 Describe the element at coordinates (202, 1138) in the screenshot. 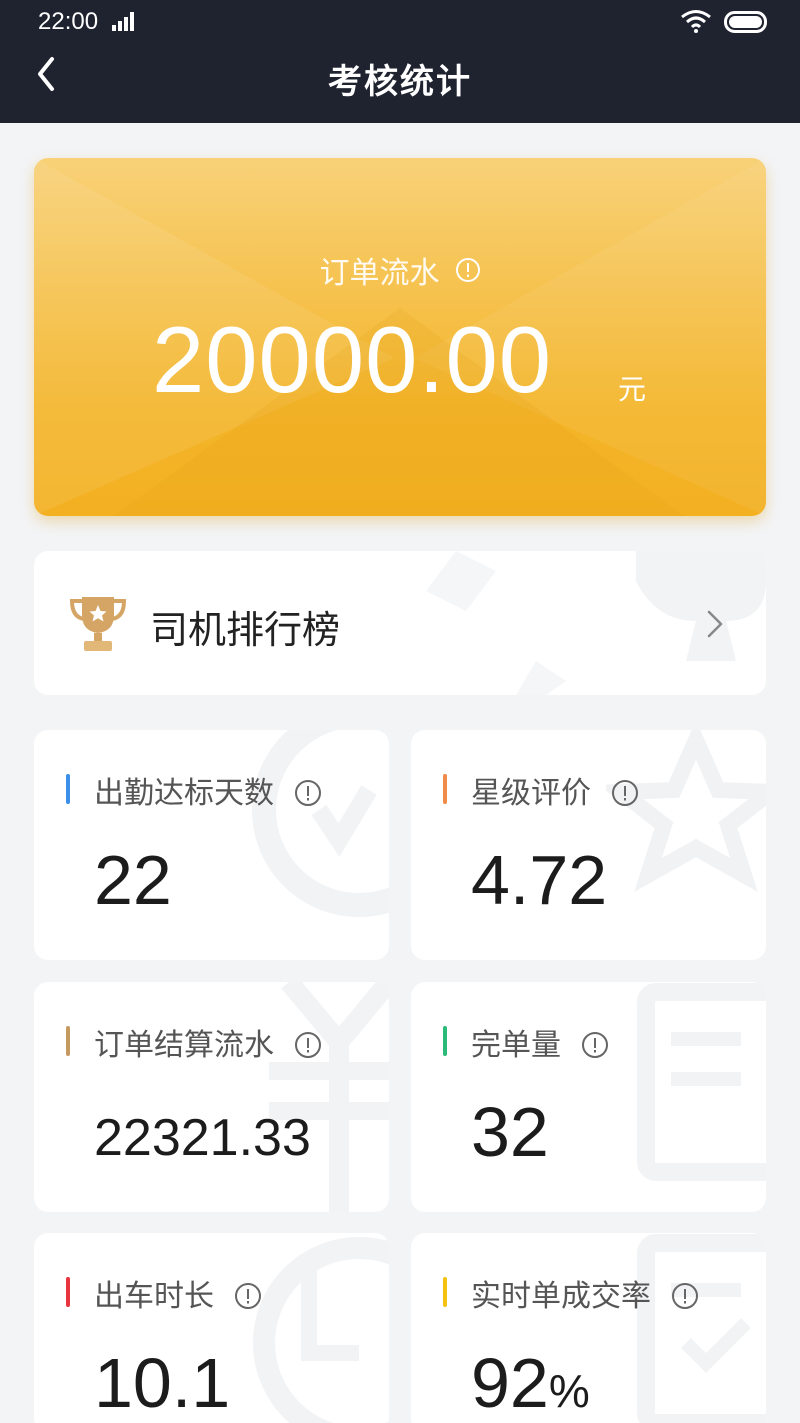

I see `stat-value: 22321.33` at that location.